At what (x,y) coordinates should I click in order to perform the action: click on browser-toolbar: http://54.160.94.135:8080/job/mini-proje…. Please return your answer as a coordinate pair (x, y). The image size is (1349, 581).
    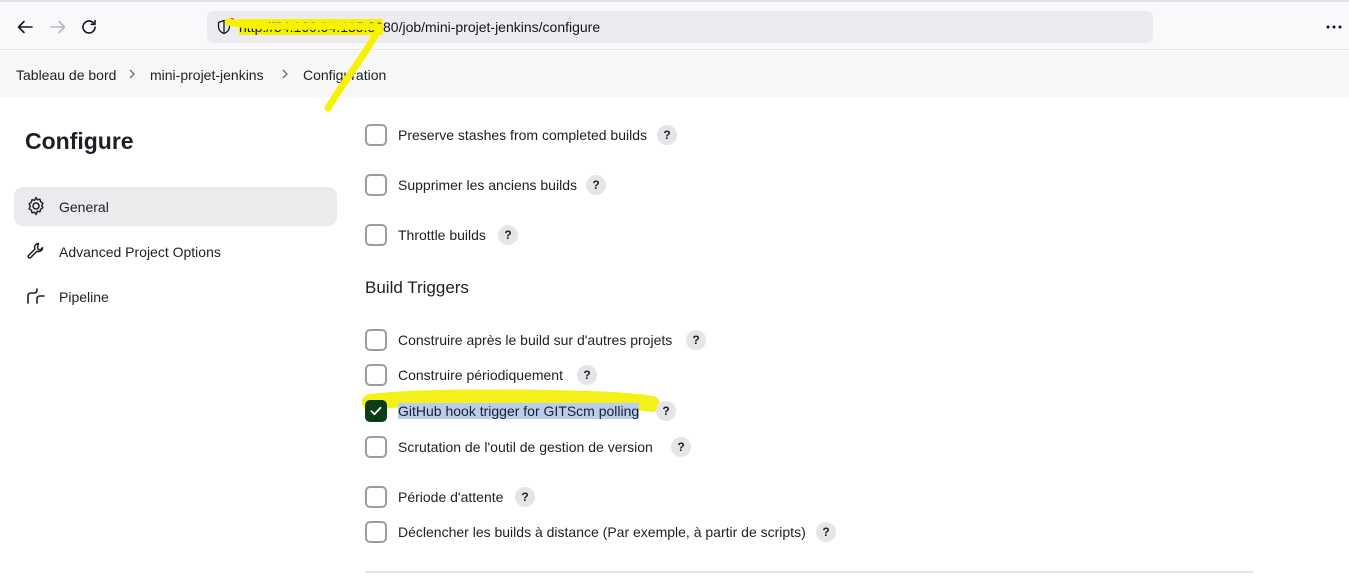
    Looking at the image, I should click on (674, 25).